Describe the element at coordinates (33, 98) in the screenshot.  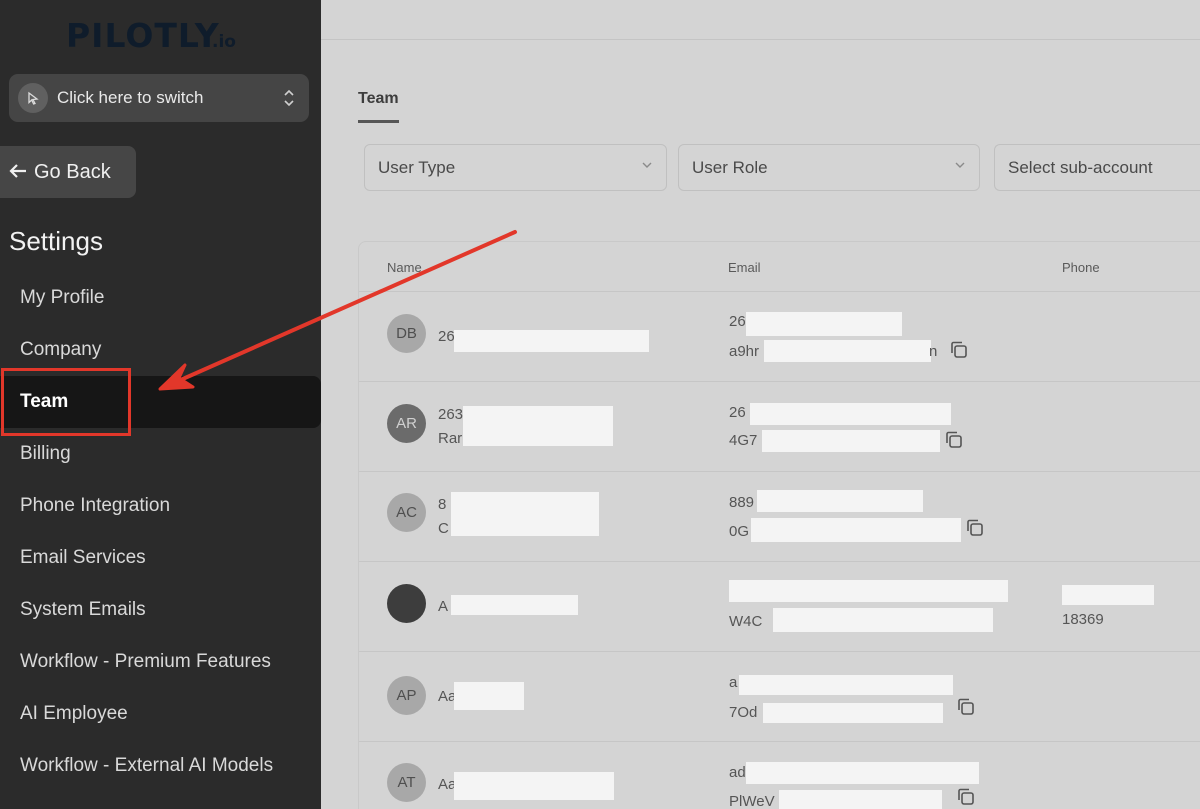
I see `pointer-click-icon` at that location.